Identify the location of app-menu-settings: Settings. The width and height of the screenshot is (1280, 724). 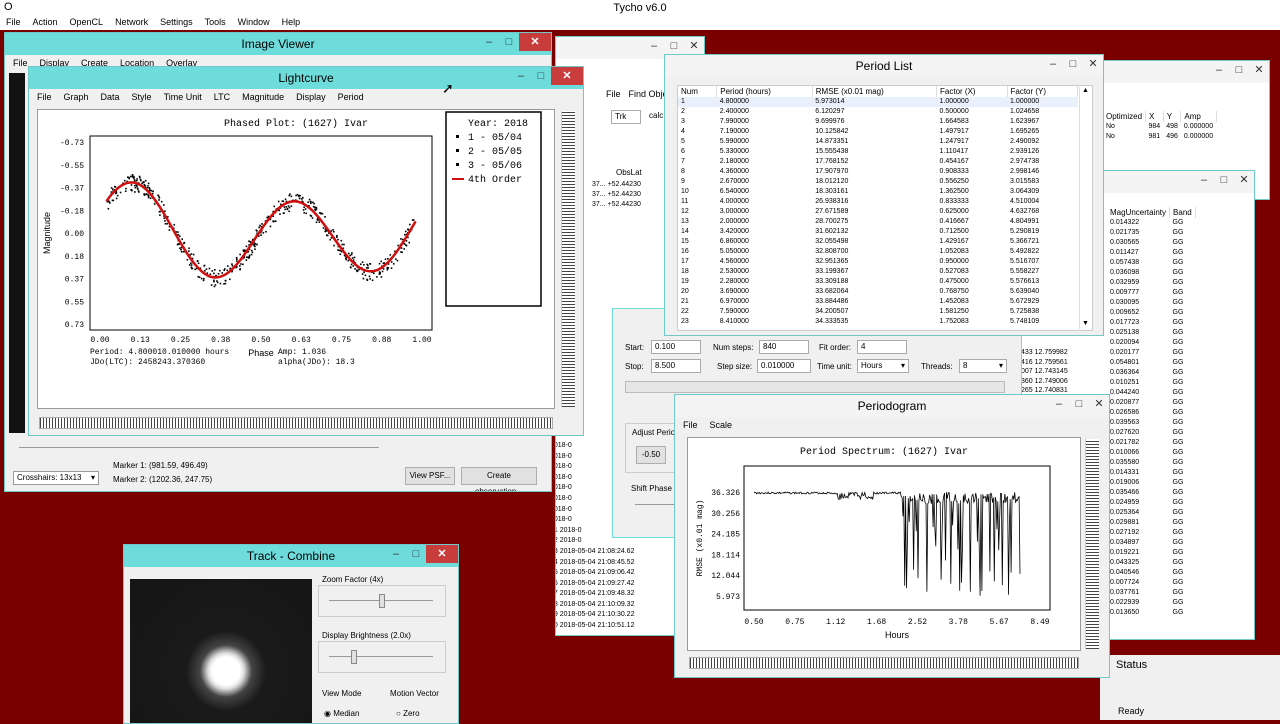
(176, 23).